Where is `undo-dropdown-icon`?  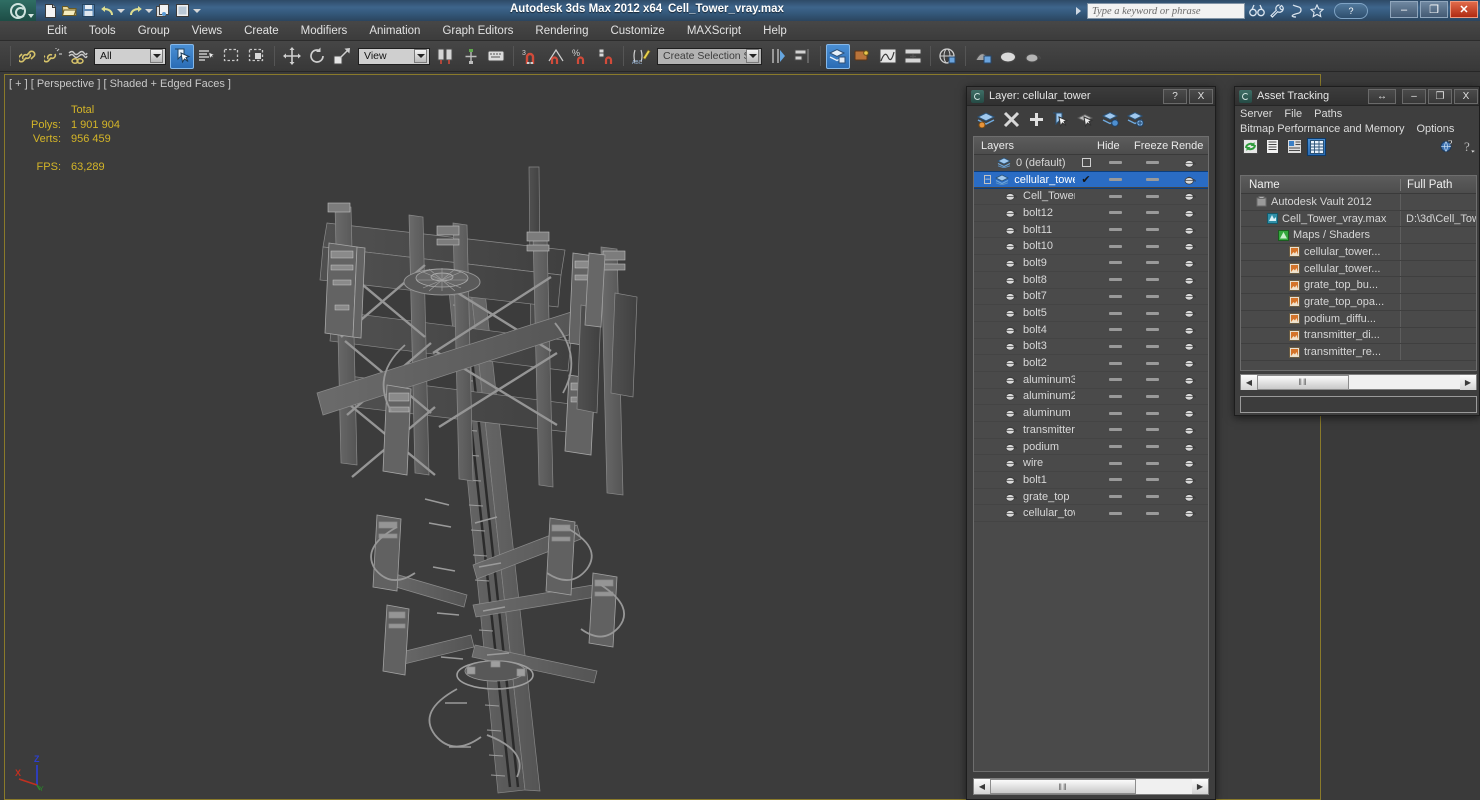 undo-dropdown-icon is located at coordinates (121, 10).